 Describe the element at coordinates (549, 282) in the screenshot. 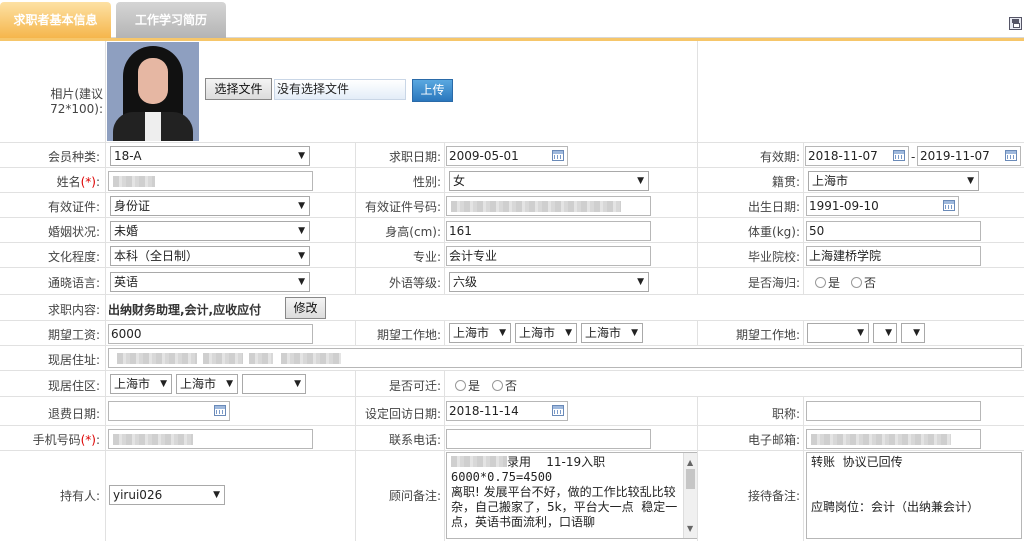

I see `language-level-select: 六级 ▼` at that location.